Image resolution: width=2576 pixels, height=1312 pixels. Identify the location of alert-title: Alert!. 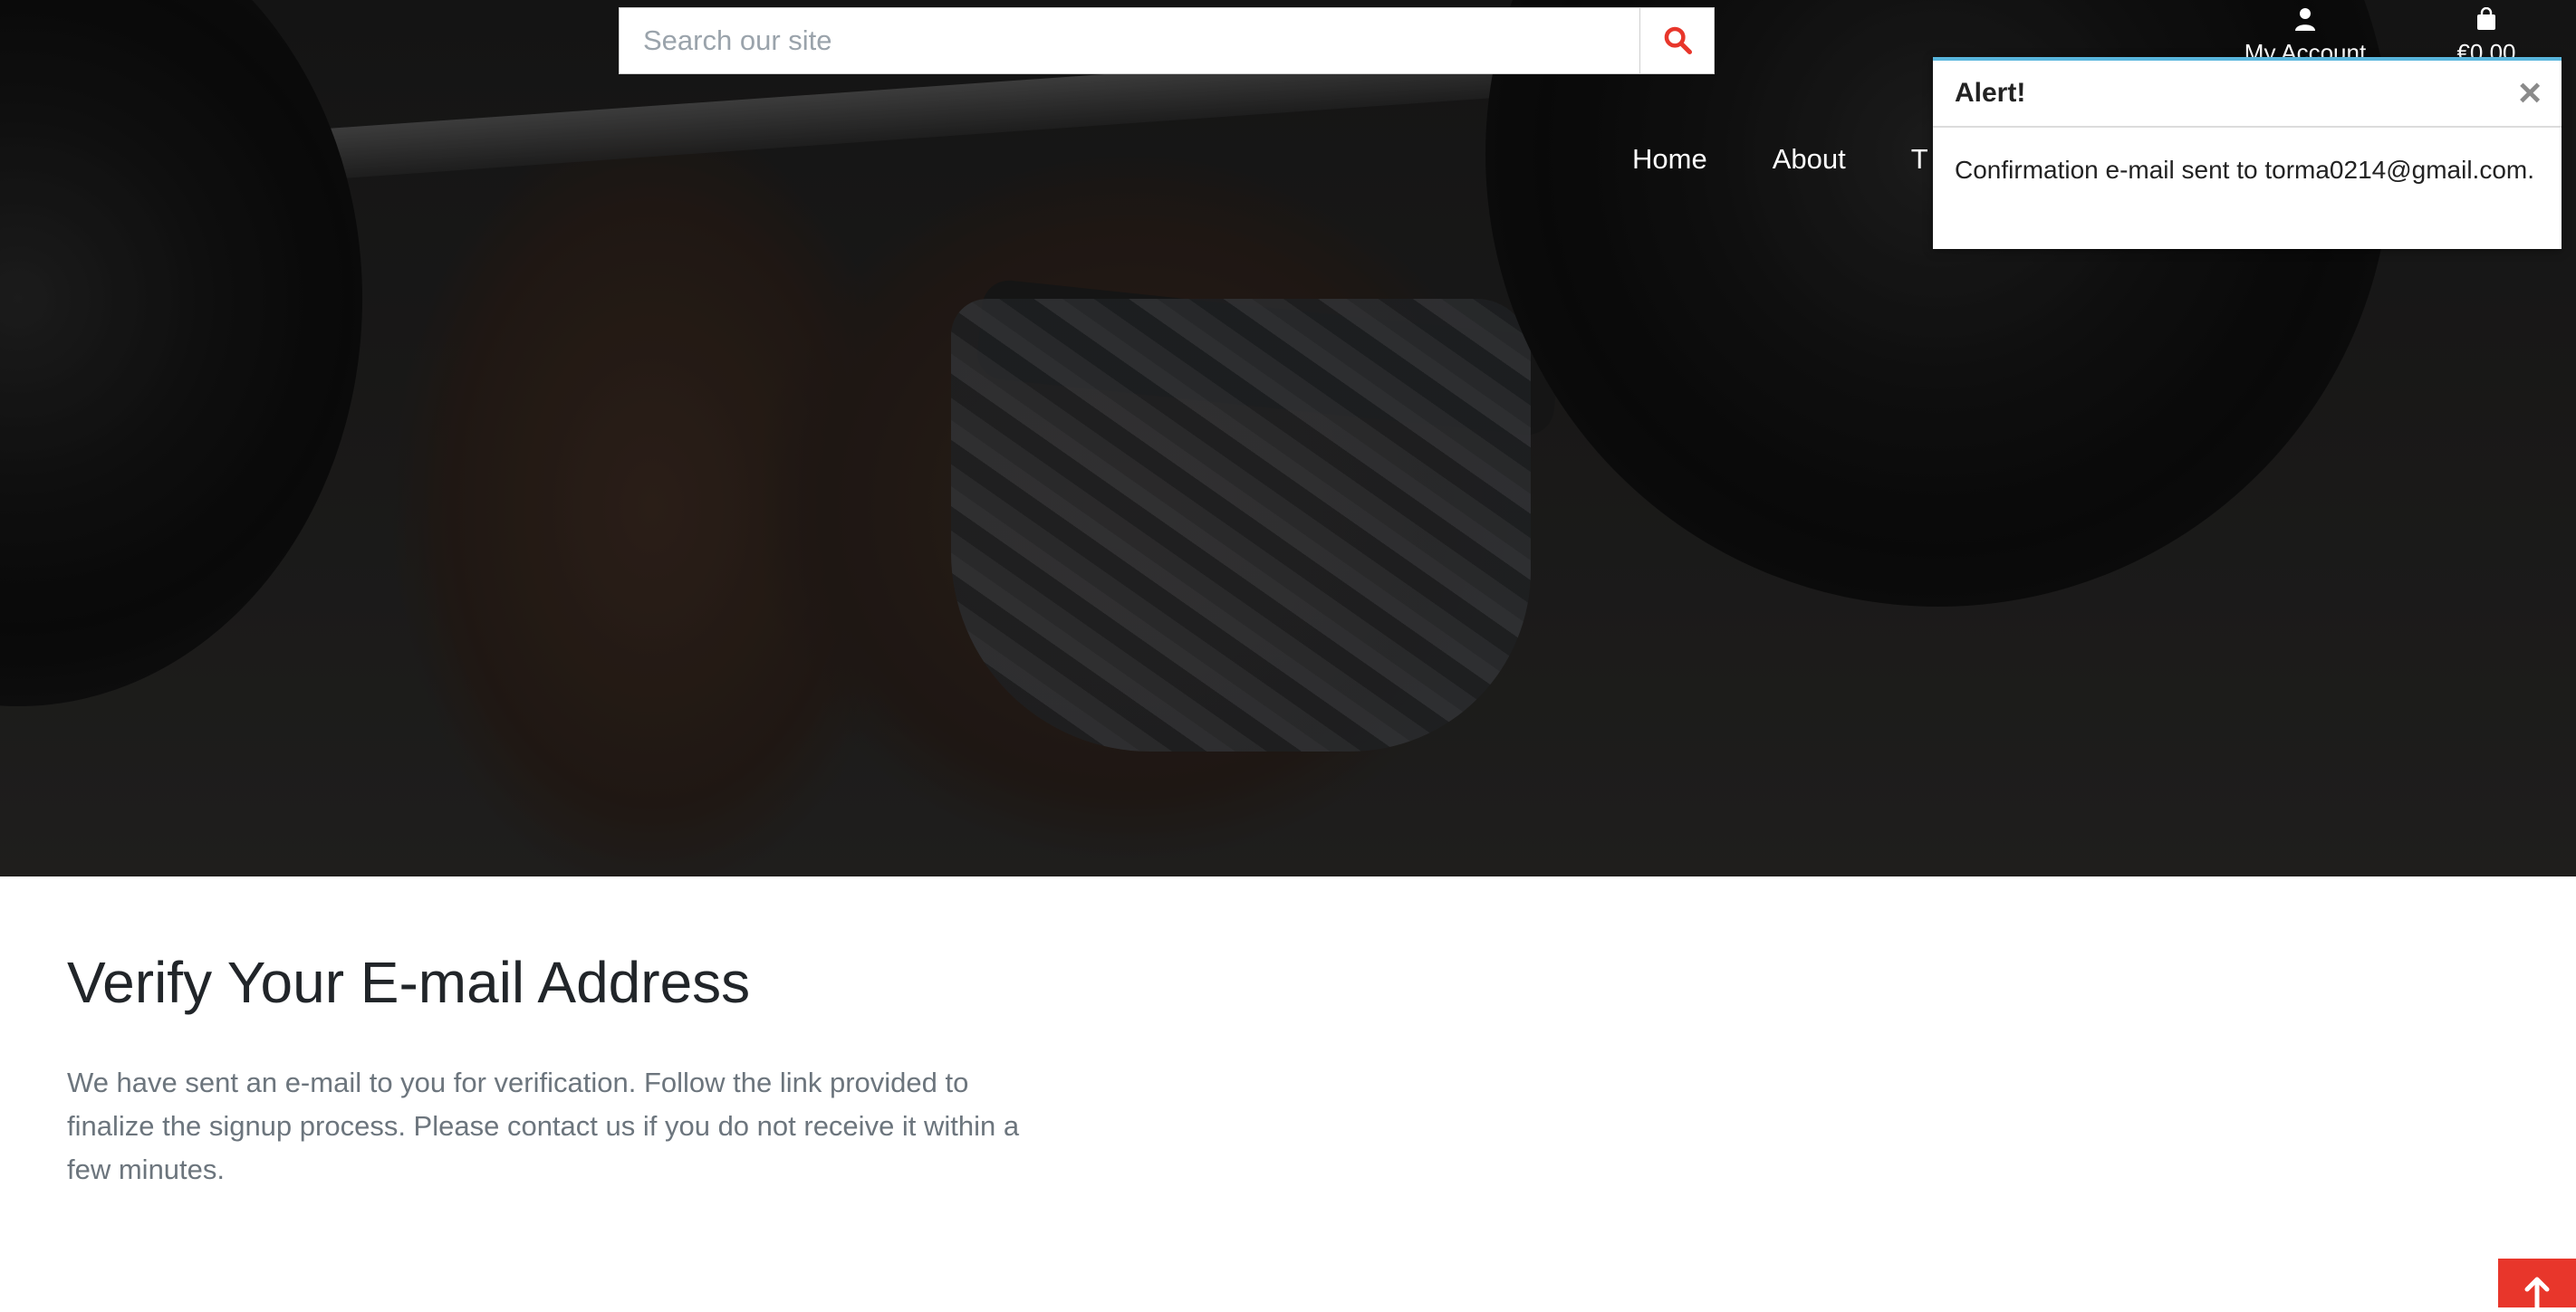
(1990, 93).